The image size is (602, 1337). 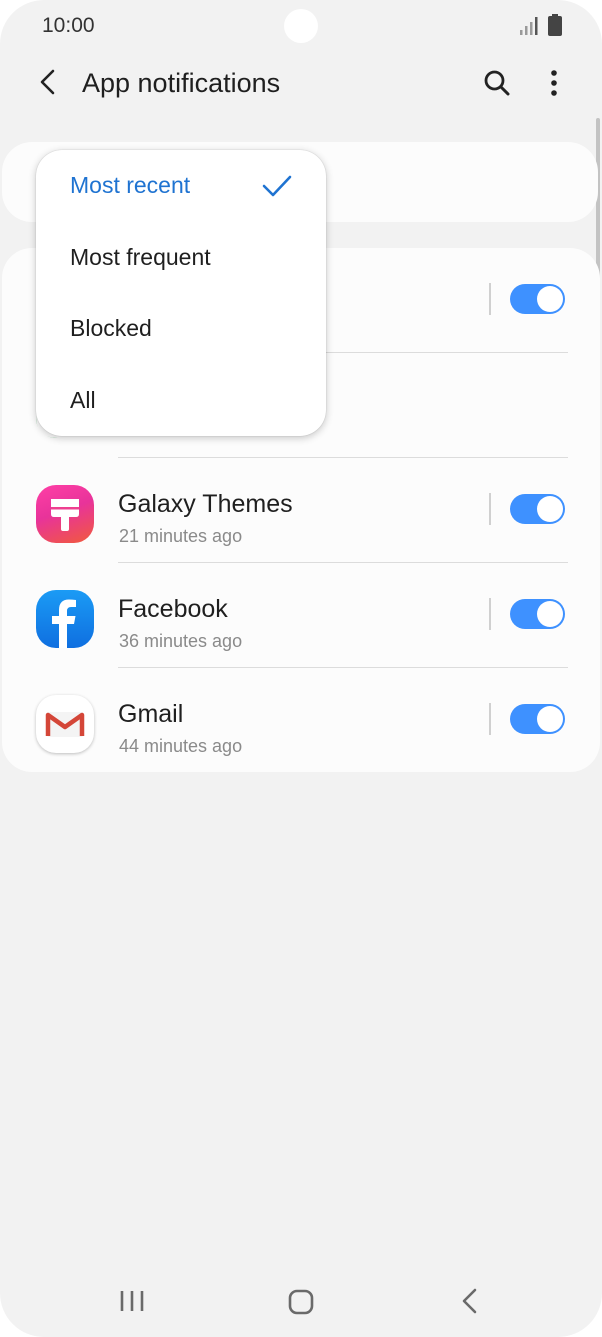 What do you see at coordinates (181, 746) in the screenshot?
I see `app-last-notification-time: 44 minutes ago` at bounding box center [181, 746].